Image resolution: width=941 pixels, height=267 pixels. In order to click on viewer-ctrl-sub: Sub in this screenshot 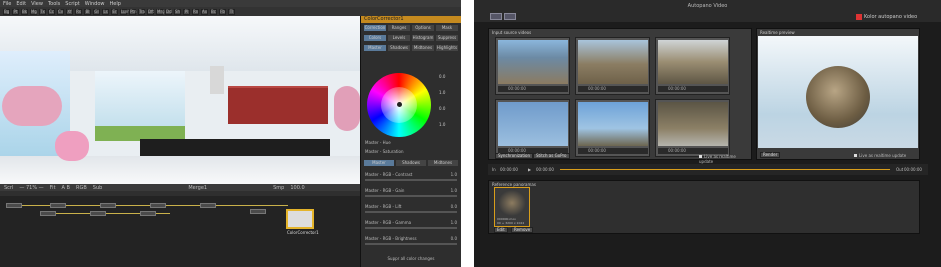, I will do `click(98, 188)`.